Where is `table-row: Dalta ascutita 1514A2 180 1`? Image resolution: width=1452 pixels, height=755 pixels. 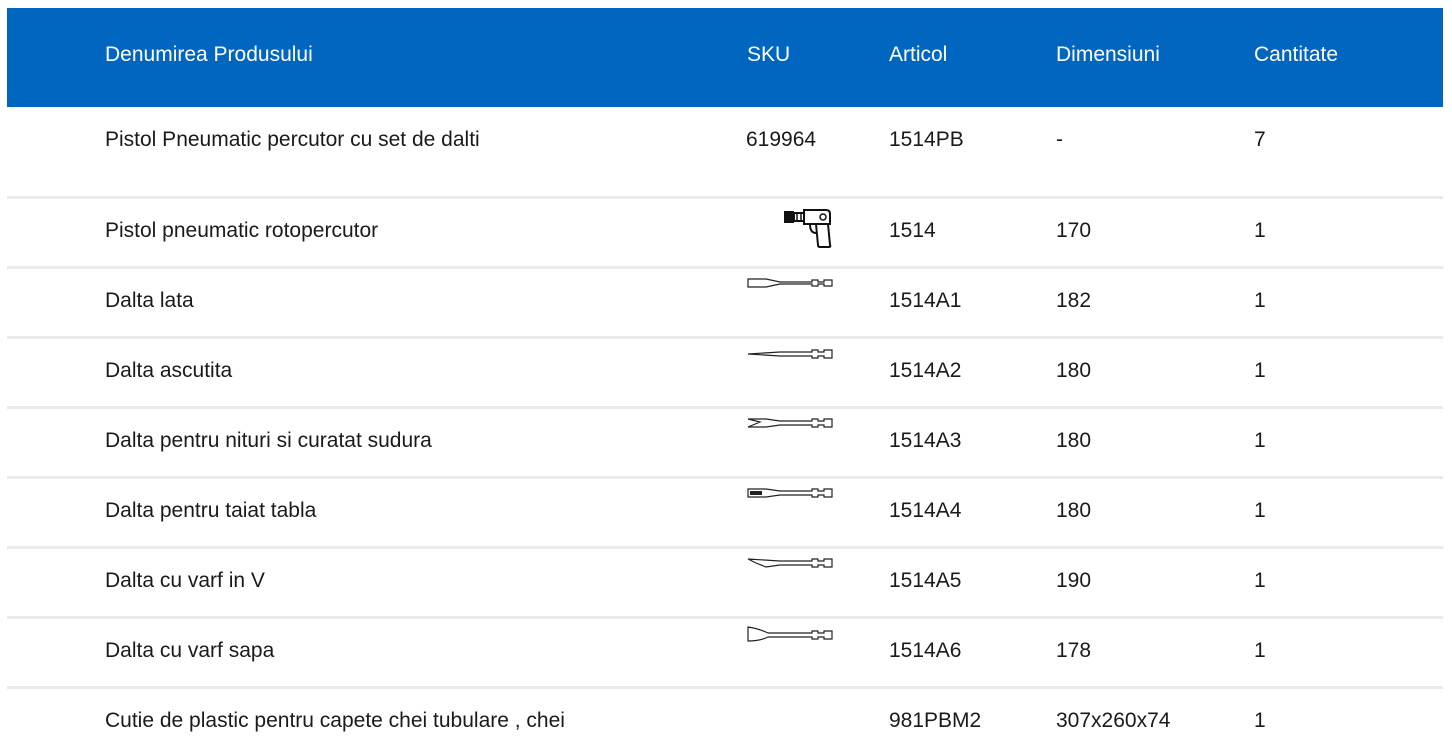
table-row: Dalta ascutita 1514A2 180 1 is located at coordinates (725, 374).